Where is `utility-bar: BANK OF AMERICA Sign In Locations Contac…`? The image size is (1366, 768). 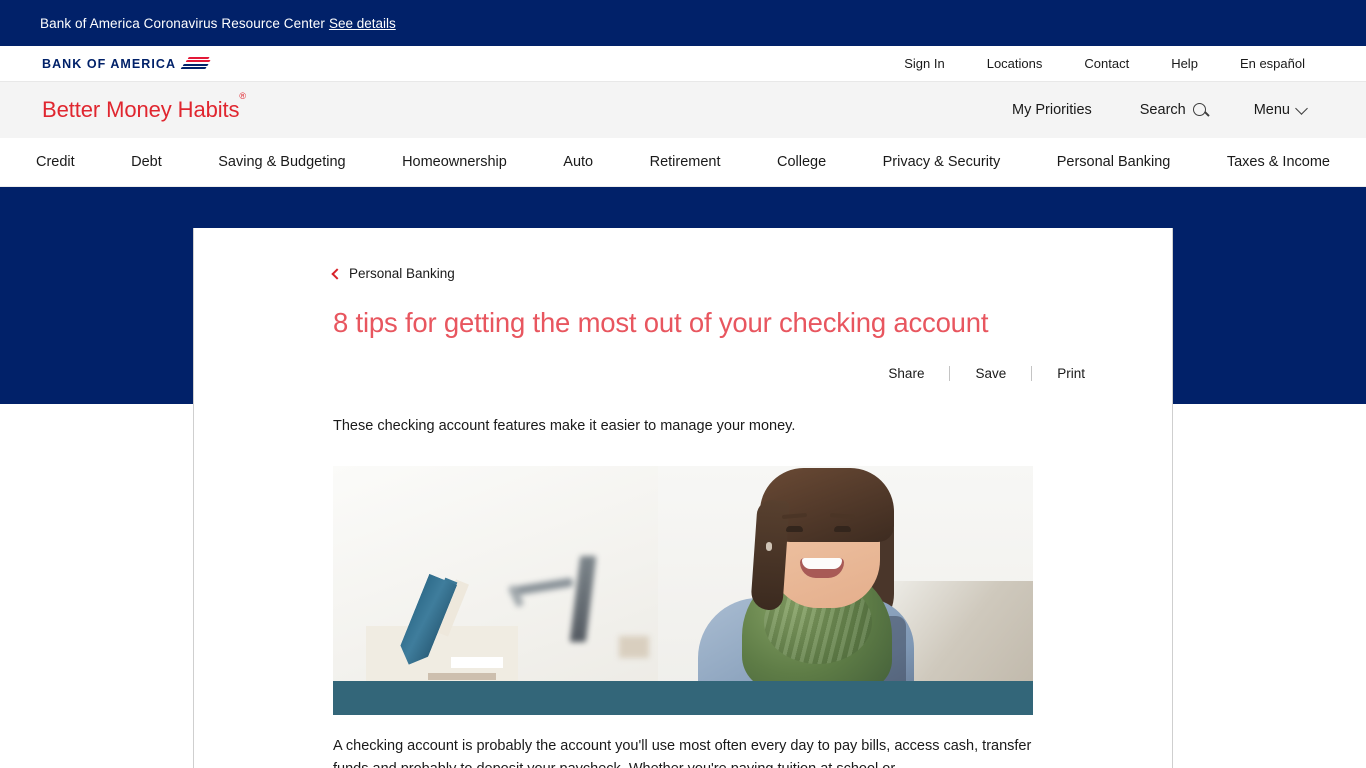
utility-bar: BANK OF AMERICA Sign In Locations Contac… is located at coordinates (683, 64).